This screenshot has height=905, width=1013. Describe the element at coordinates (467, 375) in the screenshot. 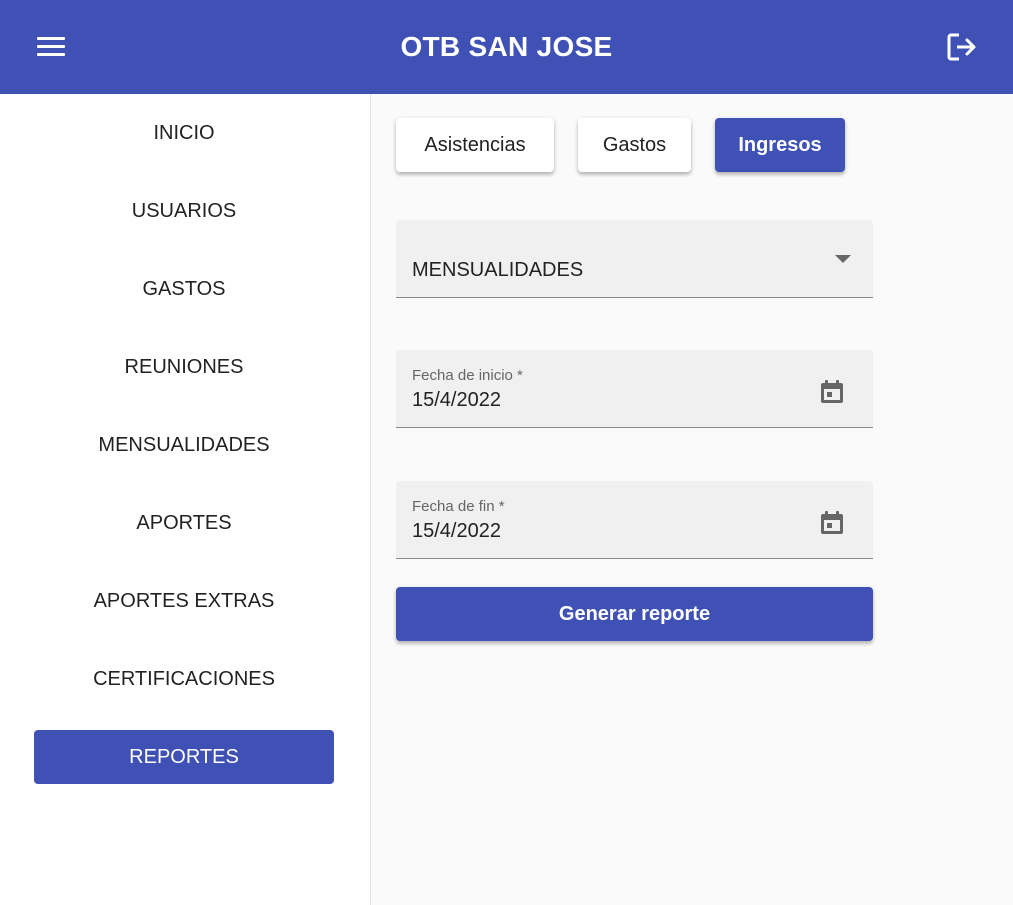

I see `start-date-label: Fecha de inicio *` at that location.